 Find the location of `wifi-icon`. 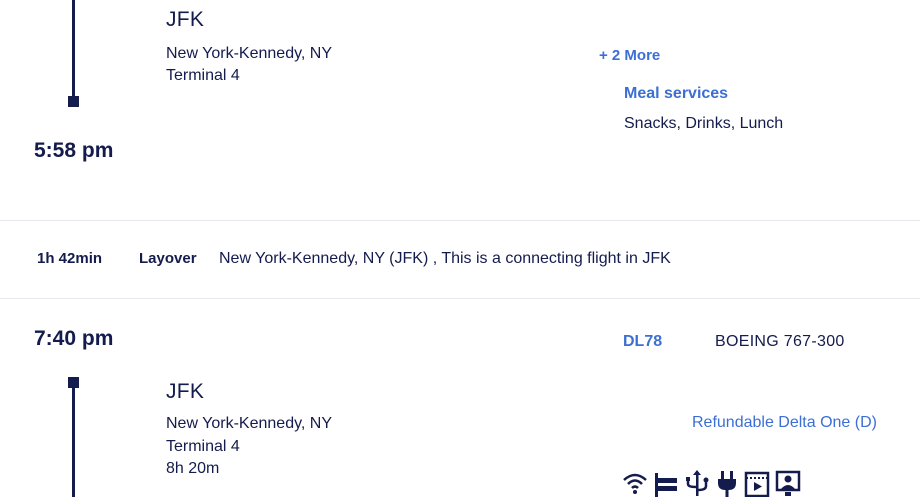

wifi-icon is located at coordinates (635, 483).